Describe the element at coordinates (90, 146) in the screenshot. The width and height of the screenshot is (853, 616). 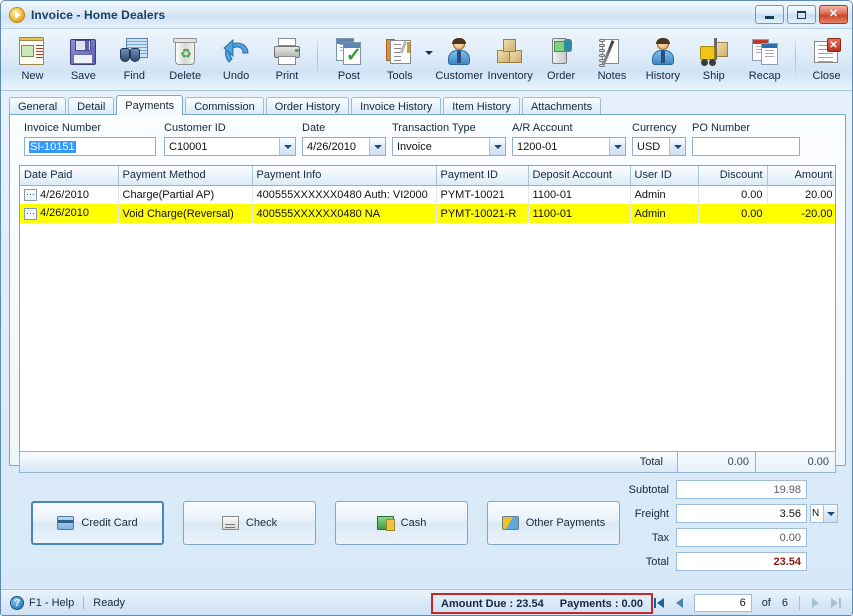
I see `invoice-number-input: SI-10151` at that location.